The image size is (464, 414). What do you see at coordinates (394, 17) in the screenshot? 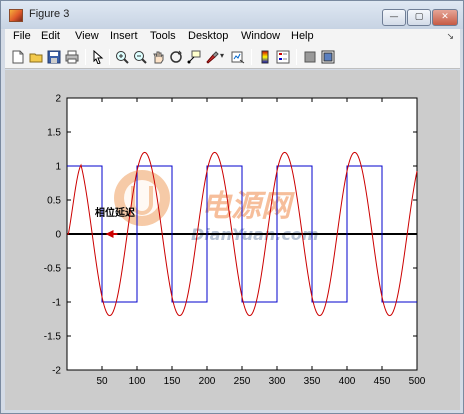
I see `minimize-button: —` at bounding box center [394, 17].